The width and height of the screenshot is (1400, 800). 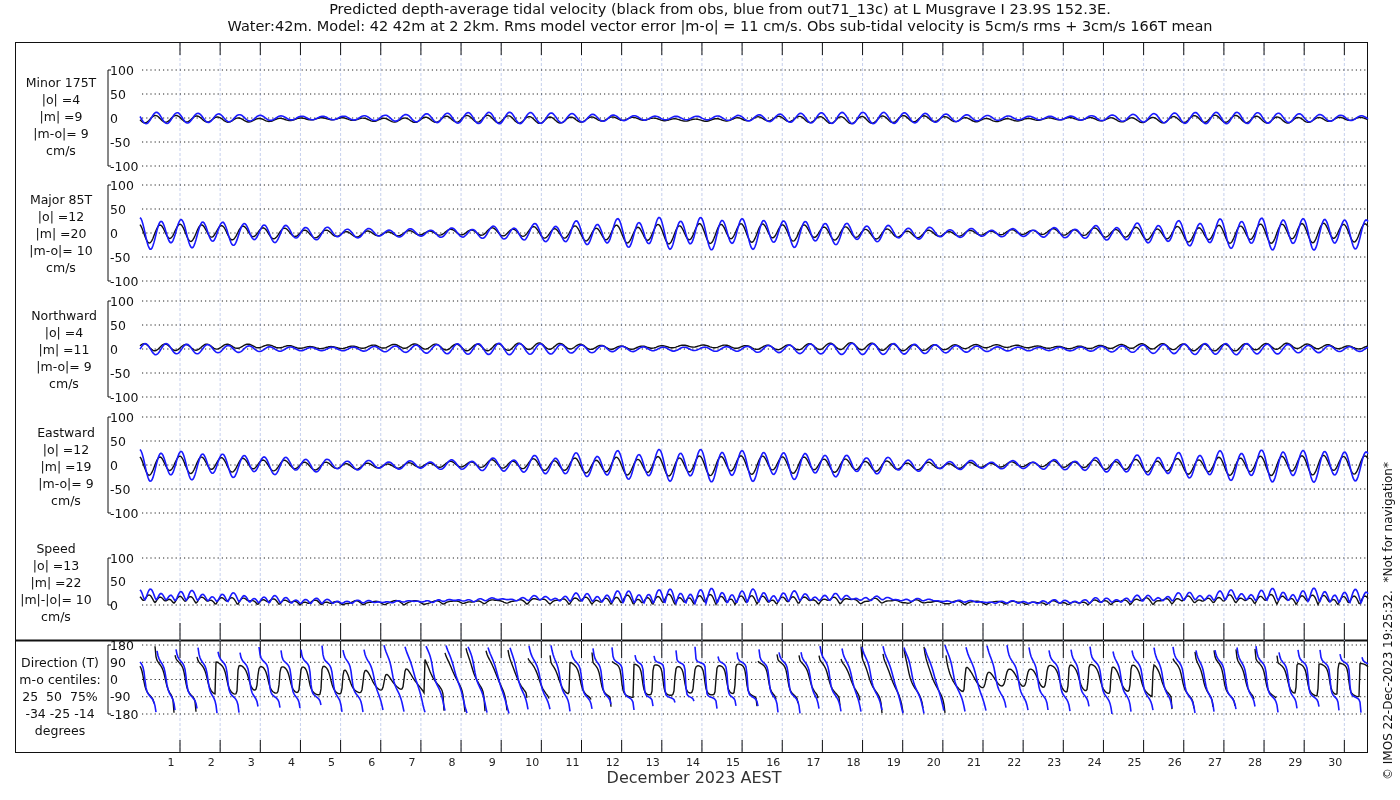 I want to click on day-label: 25, so click(x=1134, y=762).